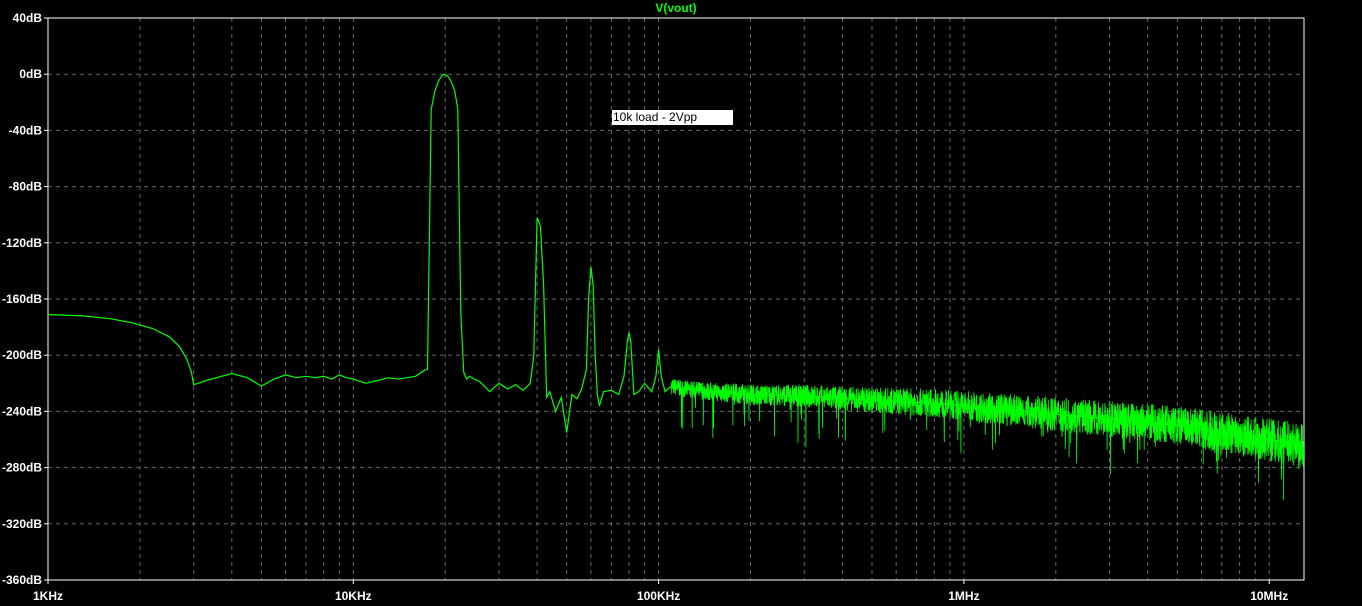 Image resolution: width=1362 pixels, height=606 pixels. What do you see at coordinates (22, 524) in the screenshot?
I see `y-tick-label: -320dB` at bounding box center [22, 524].